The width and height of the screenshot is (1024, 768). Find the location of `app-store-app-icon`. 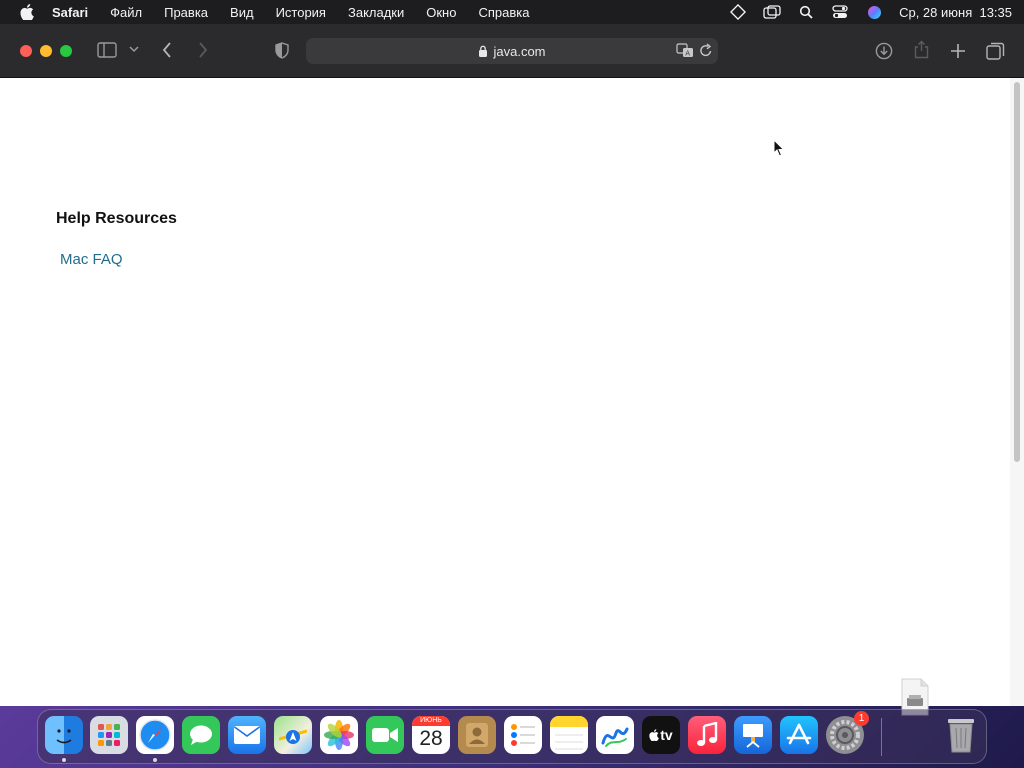

app-store-app-icon is located at coordinates (799, 735).